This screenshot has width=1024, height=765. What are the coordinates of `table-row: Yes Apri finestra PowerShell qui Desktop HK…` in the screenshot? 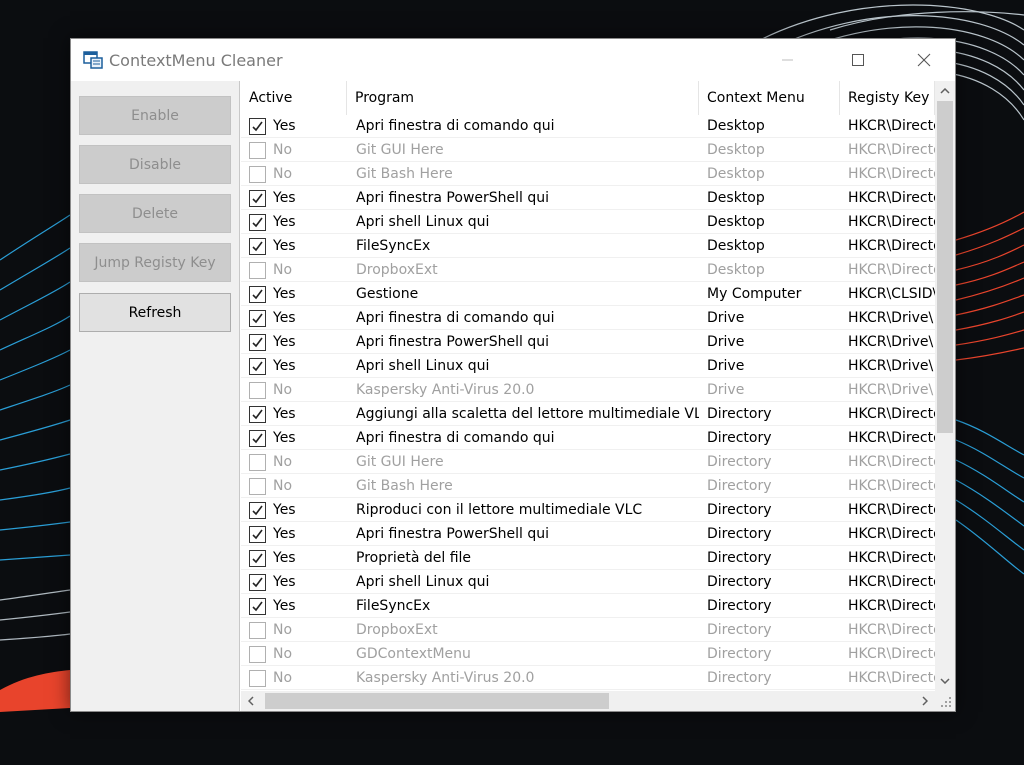 It's located at (588, 199).